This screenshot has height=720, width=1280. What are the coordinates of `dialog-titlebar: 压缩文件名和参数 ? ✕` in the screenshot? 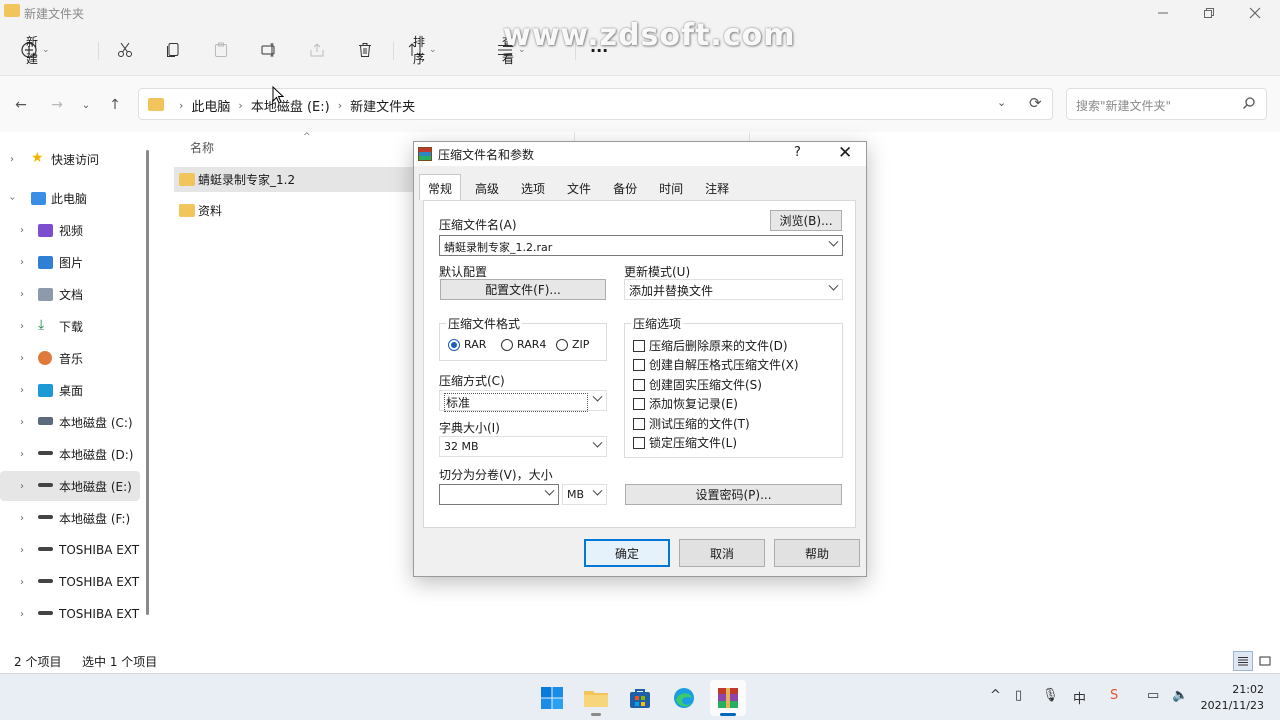 It's located at (640, 154).